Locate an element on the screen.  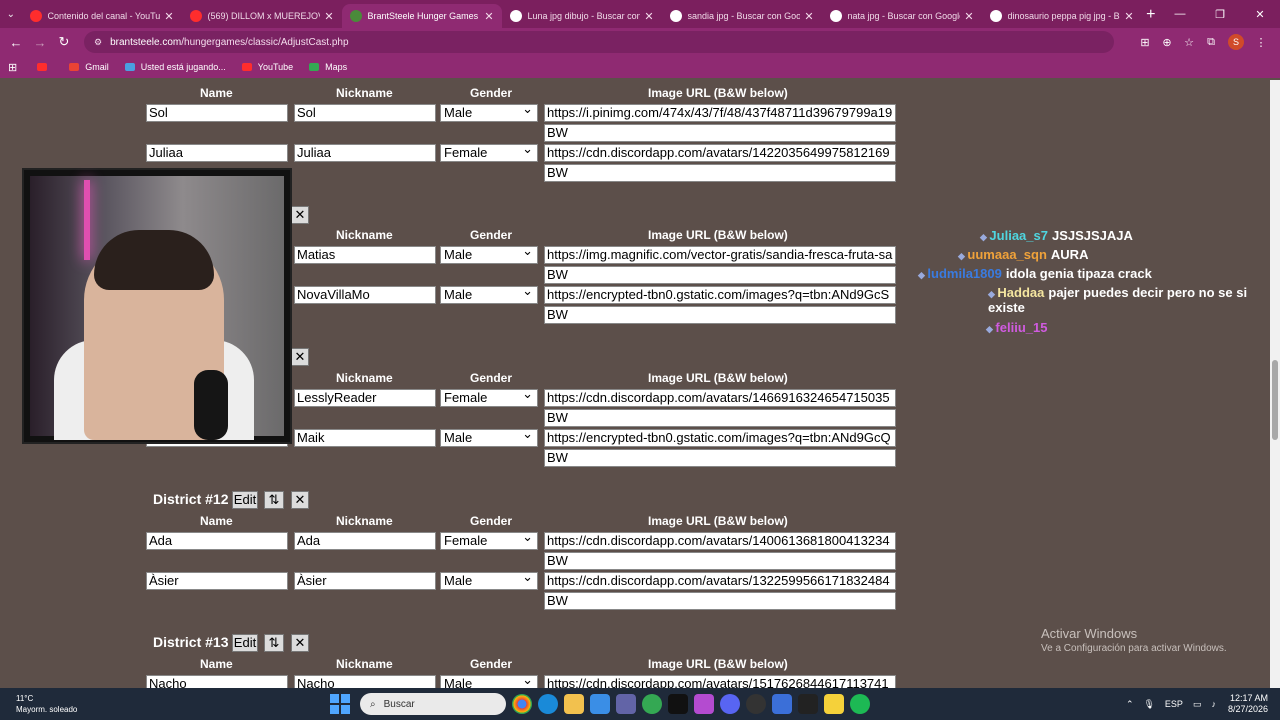
name-input: Nacho is located at coordinates (217, 681).